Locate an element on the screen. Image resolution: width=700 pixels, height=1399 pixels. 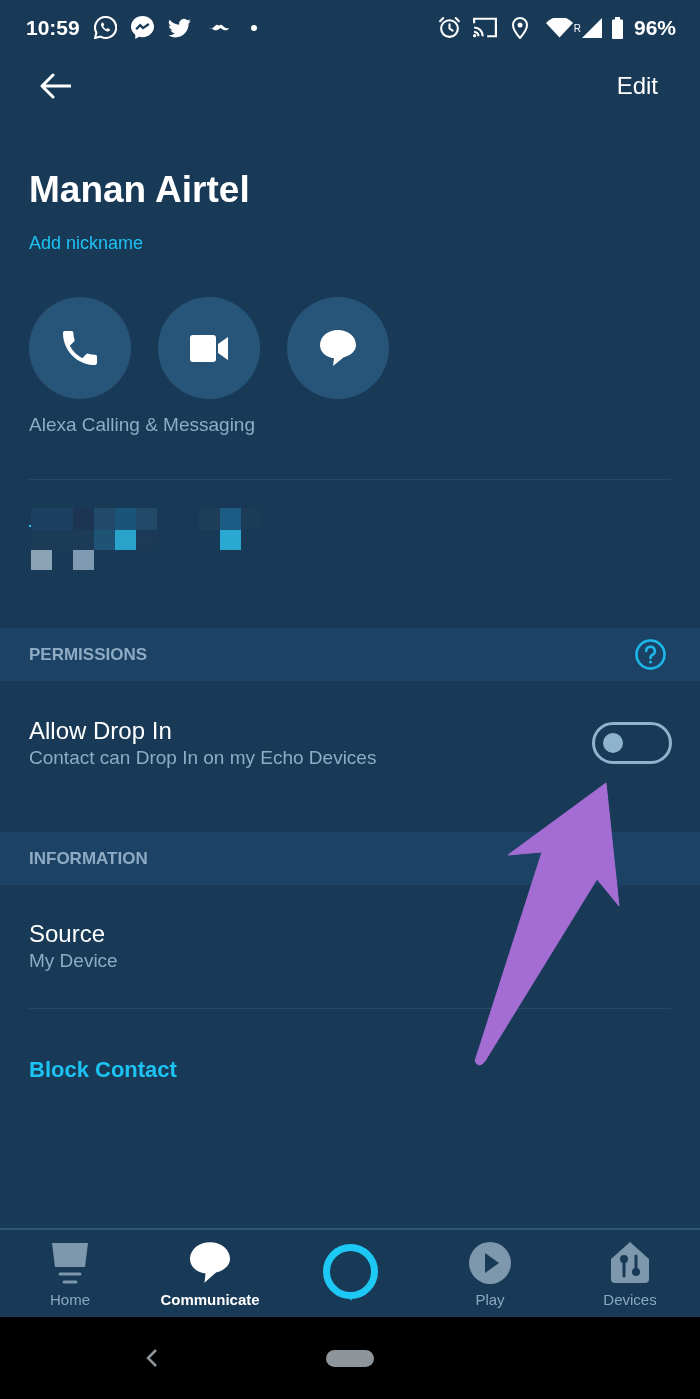
signal-icon is located at coordinates (591, 27).